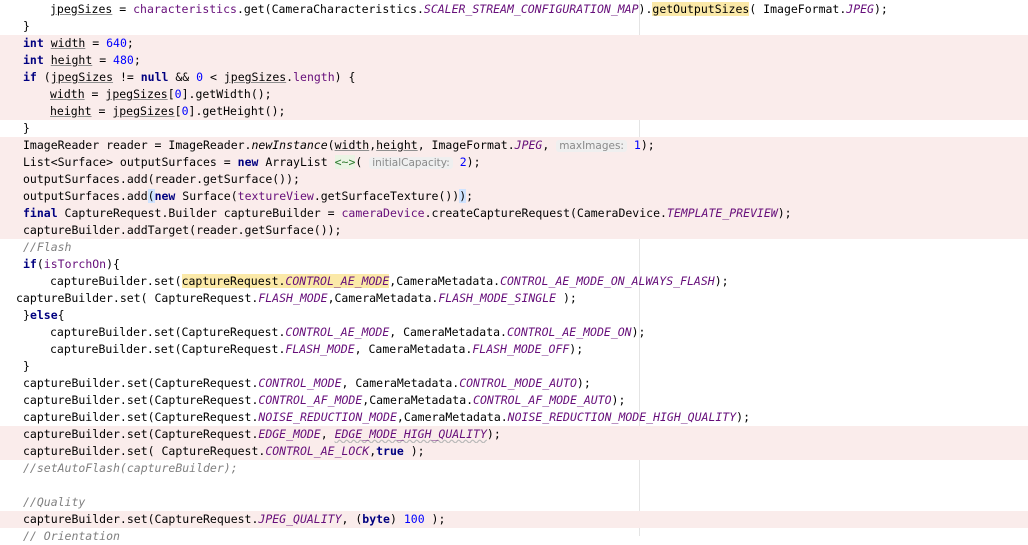 Image resolution: width=1028 pixels, height=545 pixels. I want to click on code-line-text: int height = 480;, so click(82, 60).